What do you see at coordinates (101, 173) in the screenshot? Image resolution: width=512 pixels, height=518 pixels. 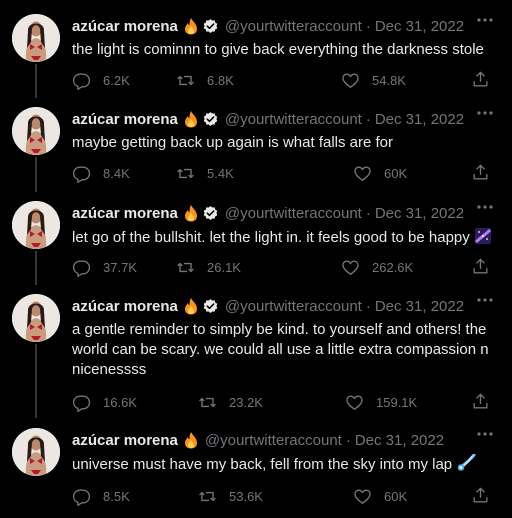 I see `reply-button: 8.4K` at bounding box center [101, 173].